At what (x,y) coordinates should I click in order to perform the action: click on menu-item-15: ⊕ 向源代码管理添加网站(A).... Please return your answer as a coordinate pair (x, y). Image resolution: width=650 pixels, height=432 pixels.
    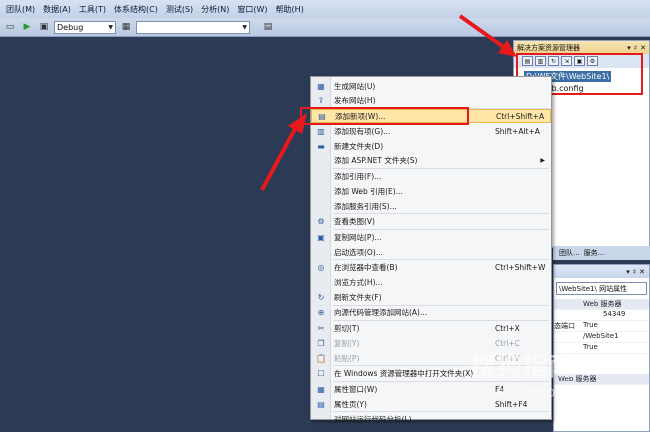
    Looking at the image, I should click on (431, 313).